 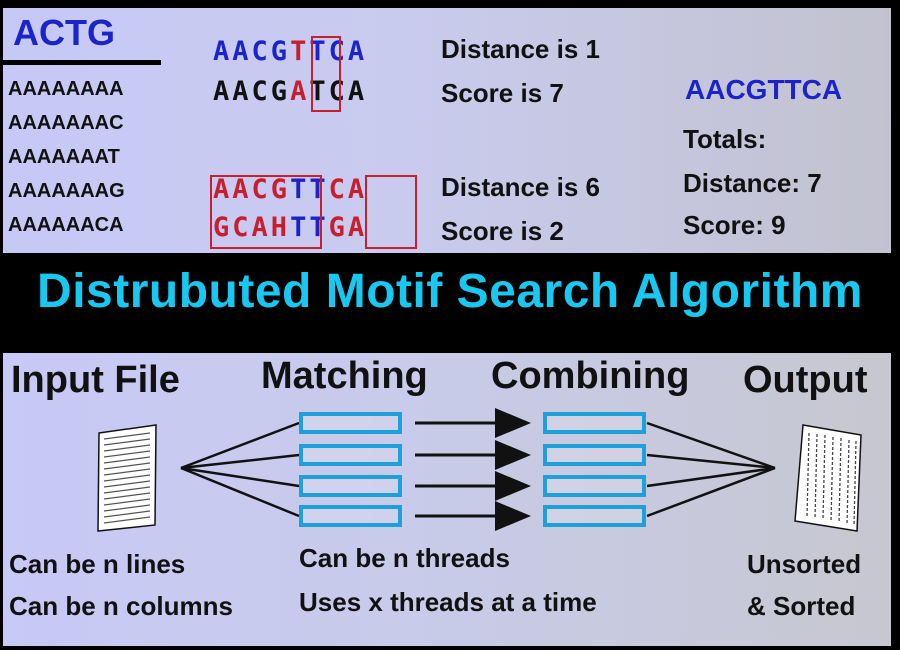 I want to click on input-document-icon, so click(x=127, y=478).